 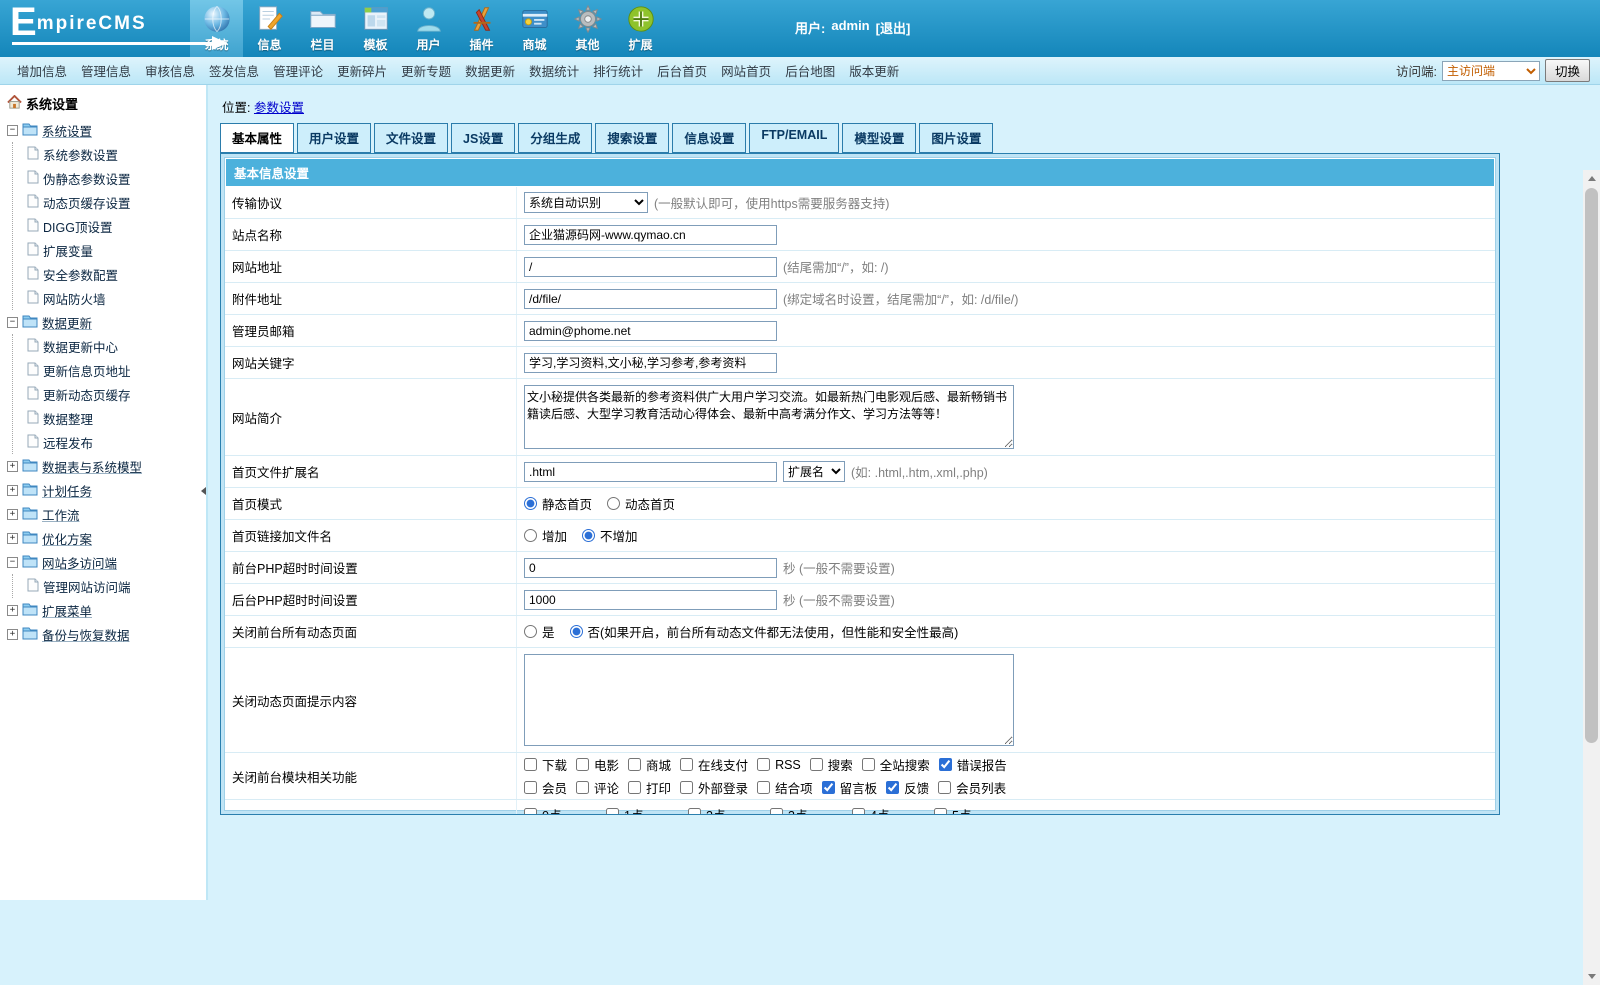 I want to click on tree-leaf-label: 更新信息页地址, so click(x=87, y=370).